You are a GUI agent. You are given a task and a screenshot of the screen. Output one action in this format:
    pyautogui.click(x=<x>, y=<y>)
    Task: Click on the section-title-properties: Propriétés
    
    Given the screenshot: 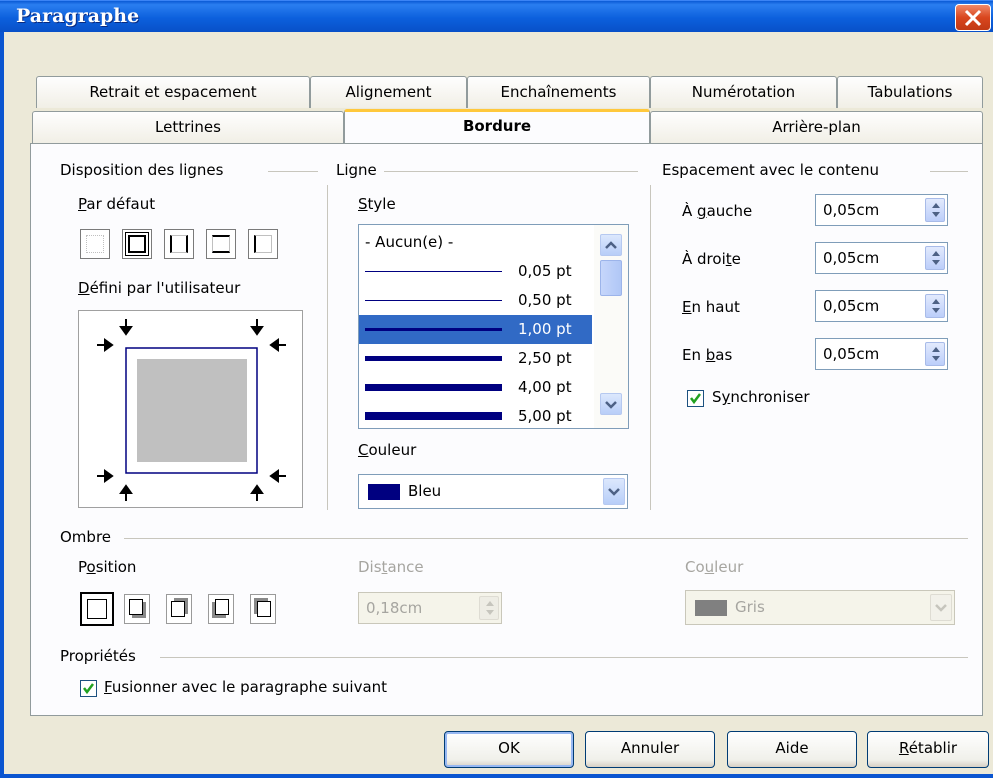 What is the action you would take?
    pyautogui.click(x=98, y=656)
    